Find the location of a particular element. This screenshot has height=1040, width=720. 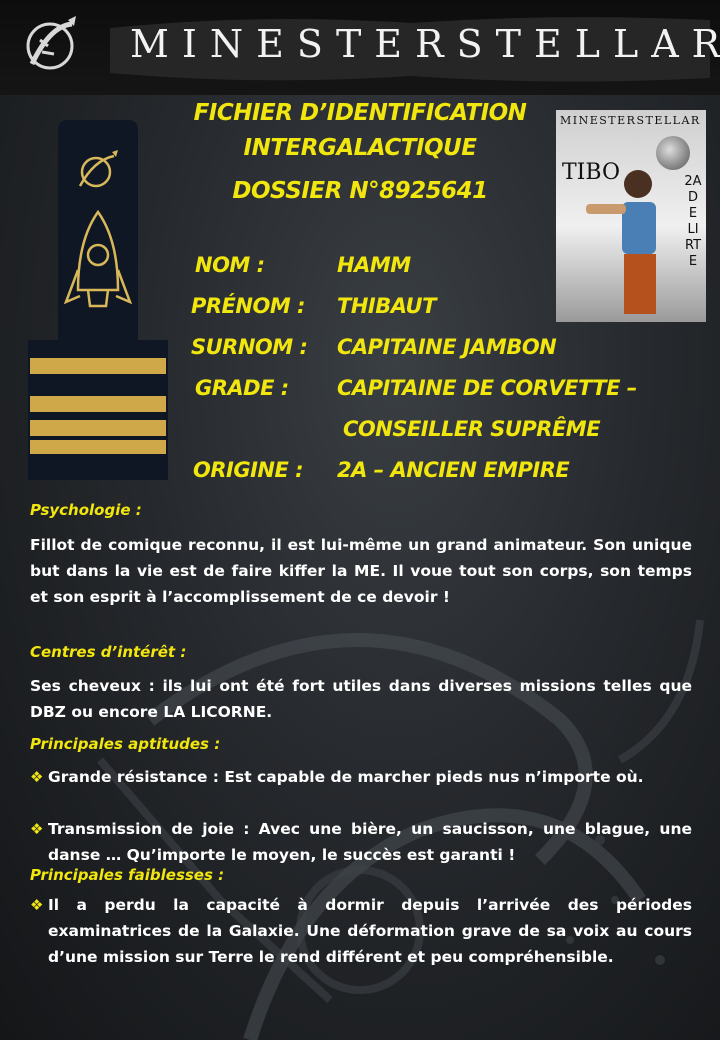

field-value-surnom: CAPITAINE JAMBON is located at coordinates (447, 347).